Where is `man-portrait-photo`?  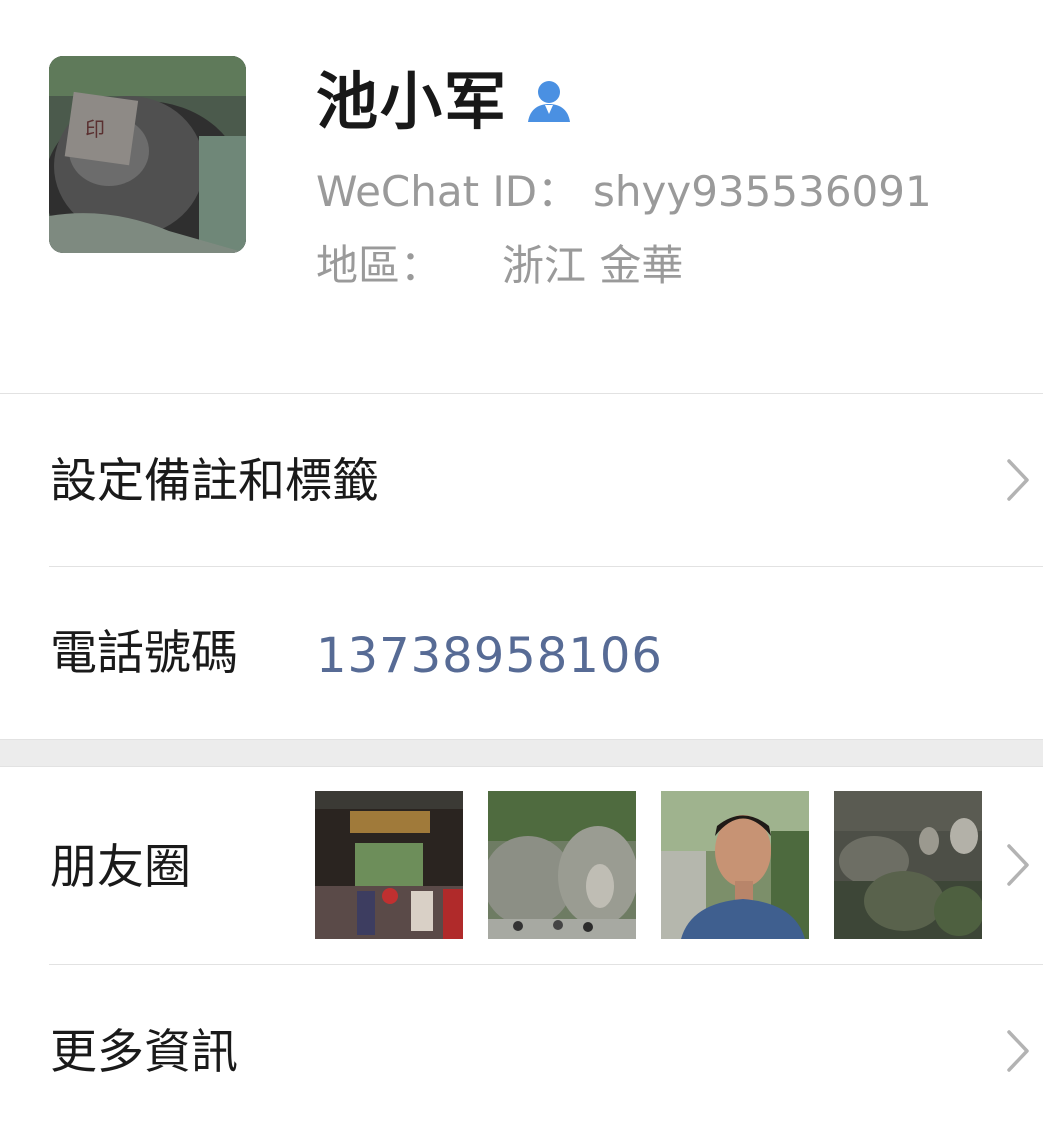
man-portrait-photo is located at coordinates (735, 865).